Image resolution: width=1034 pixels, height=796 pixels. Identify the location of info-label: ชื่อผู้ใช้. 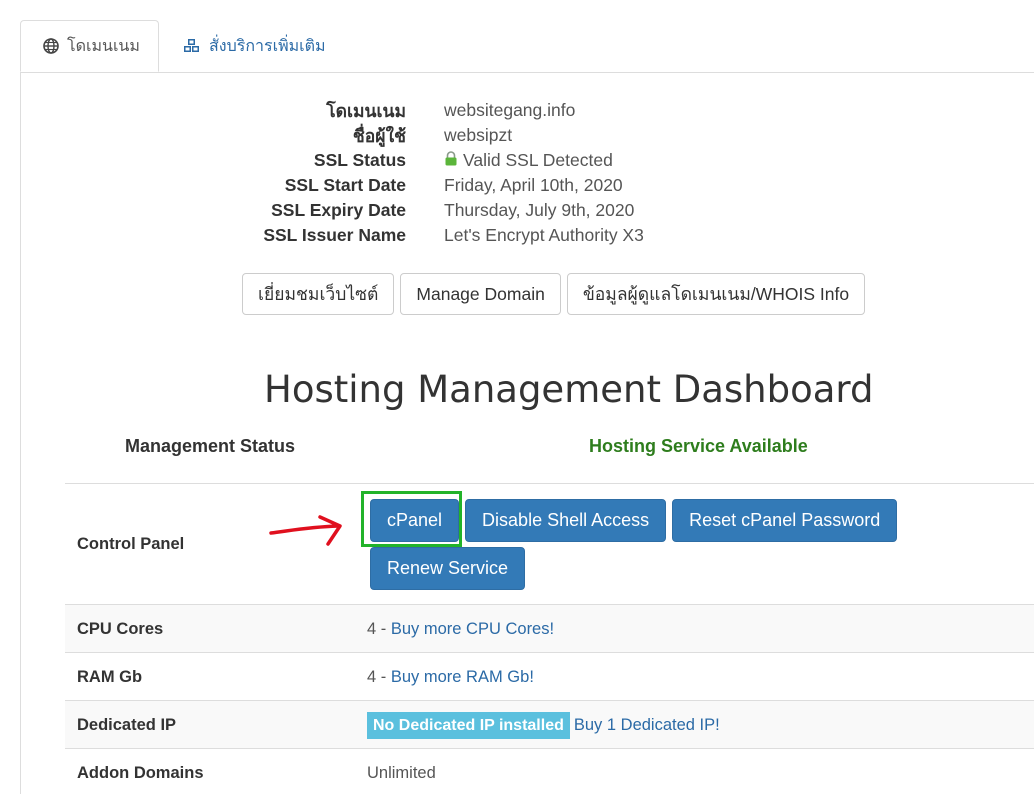
(379, 135).